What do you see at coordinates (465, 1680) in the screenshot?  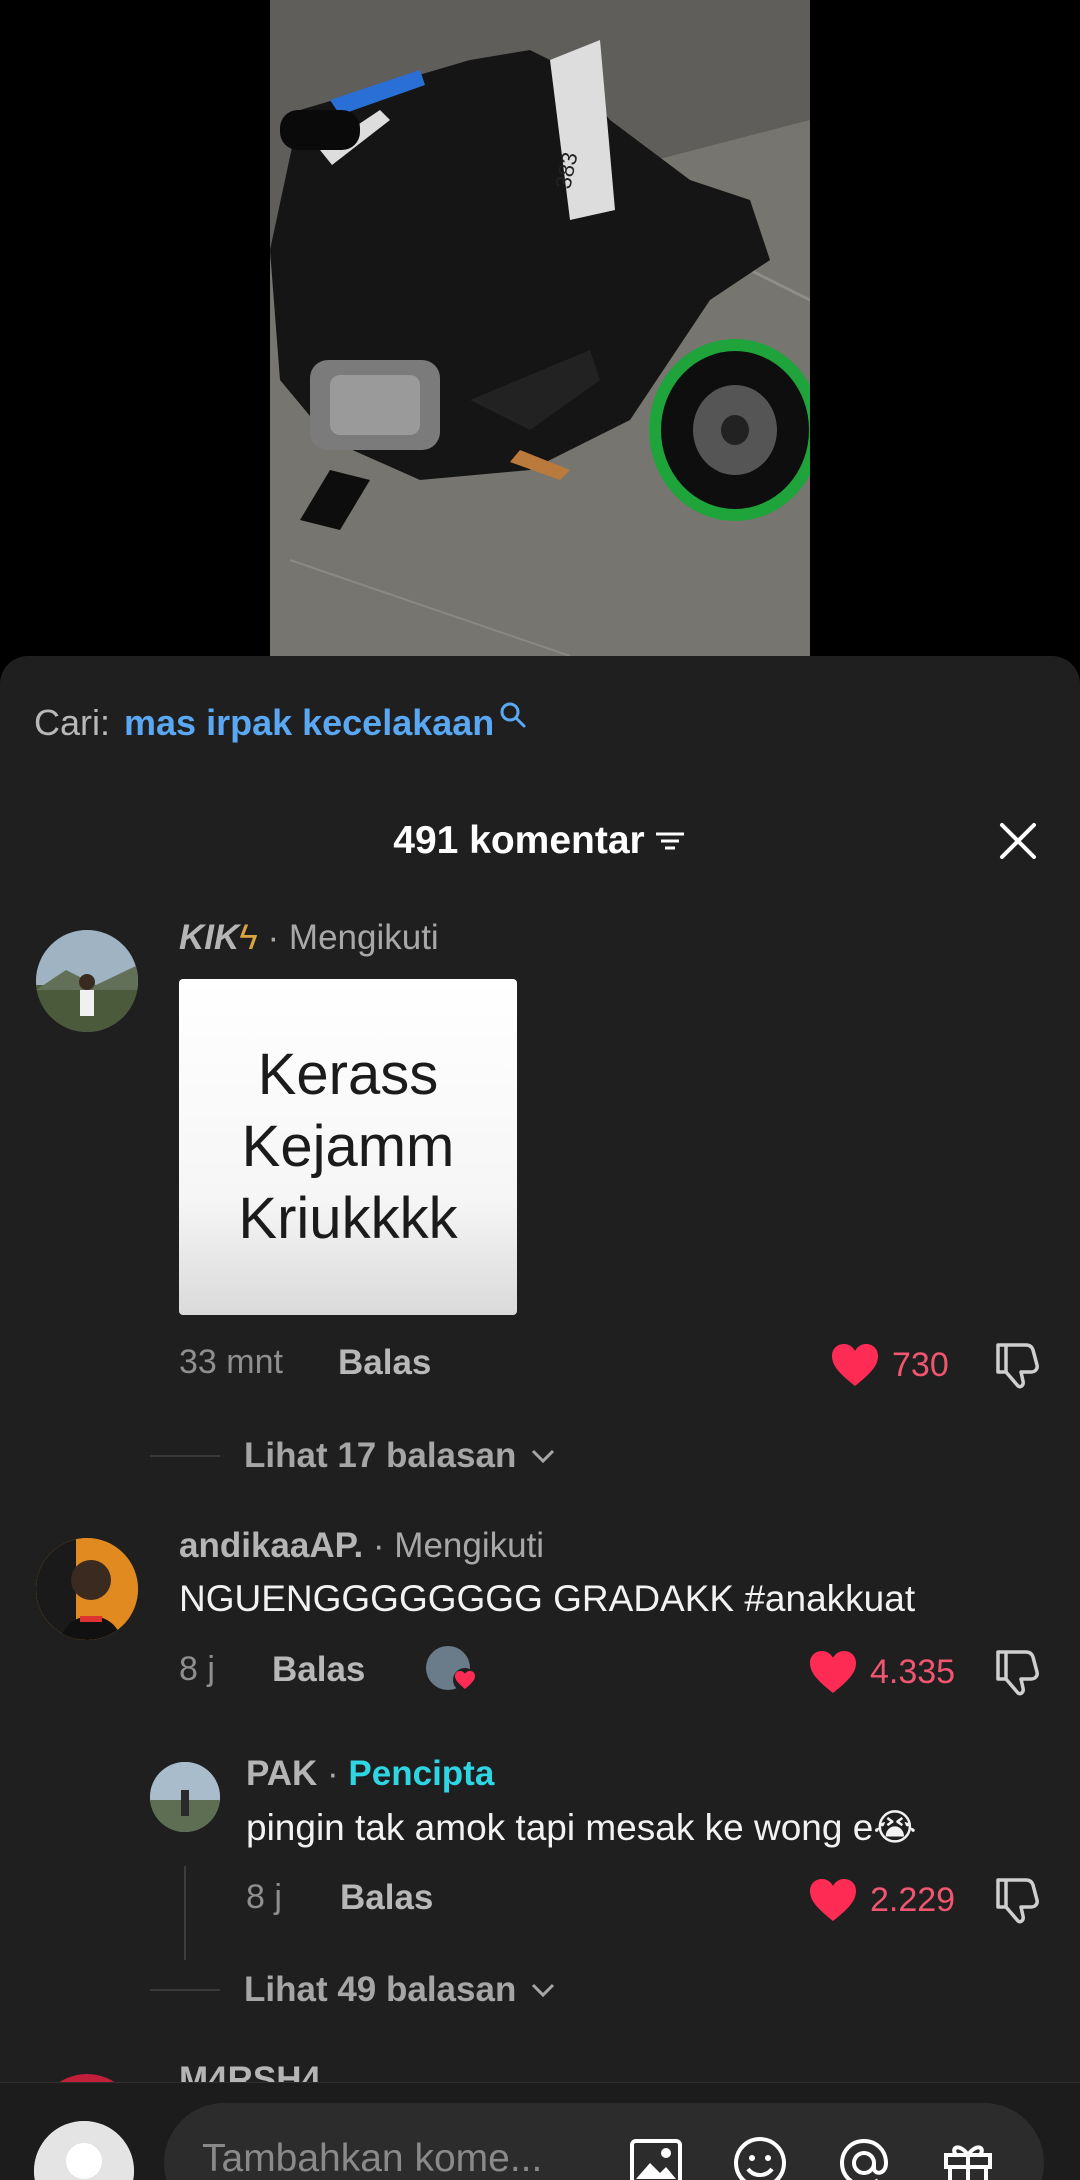 I see `heart-badge-icon` at bounding box center [465, 1680].